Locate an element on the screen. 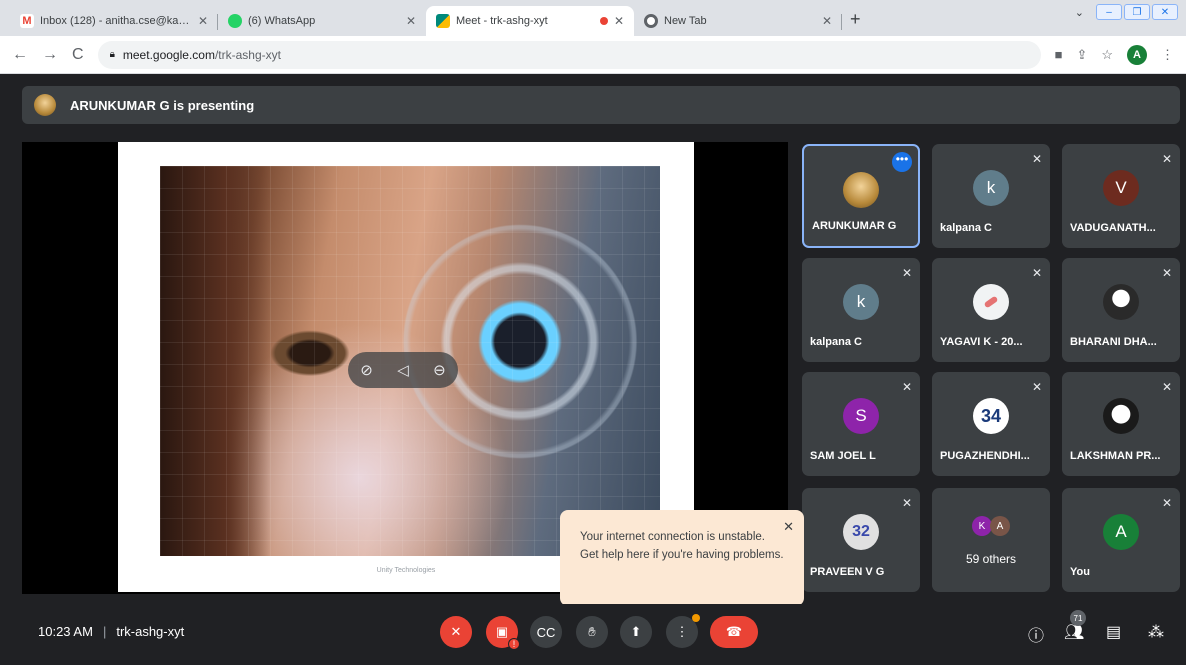 This screenshot has width=1186, height=665. notification-dot is located at coordinates (696, 618).